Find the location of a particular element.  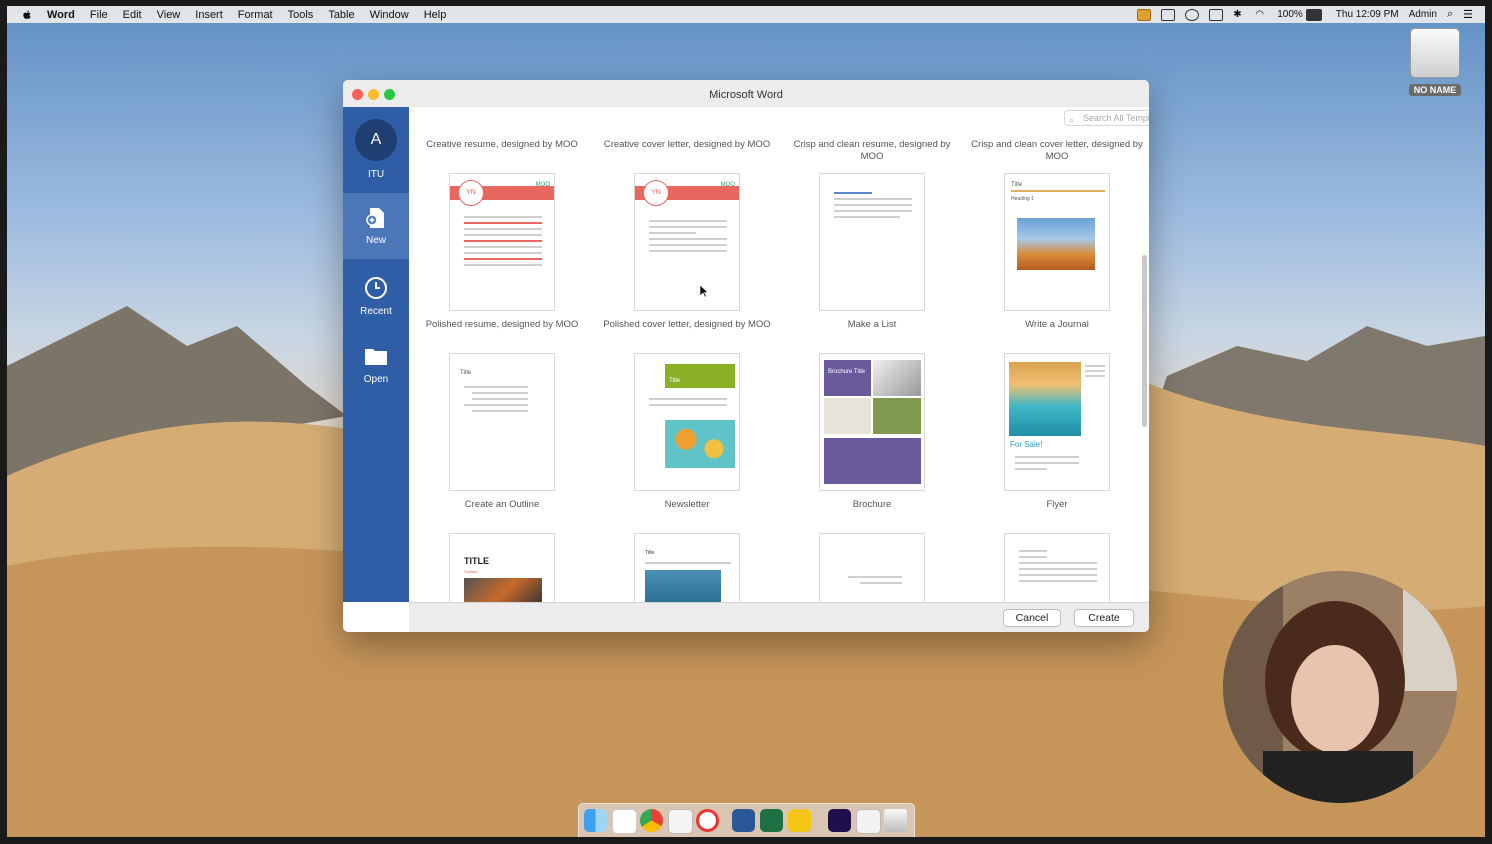

new-document-icon is located at coordinates (375, 218).